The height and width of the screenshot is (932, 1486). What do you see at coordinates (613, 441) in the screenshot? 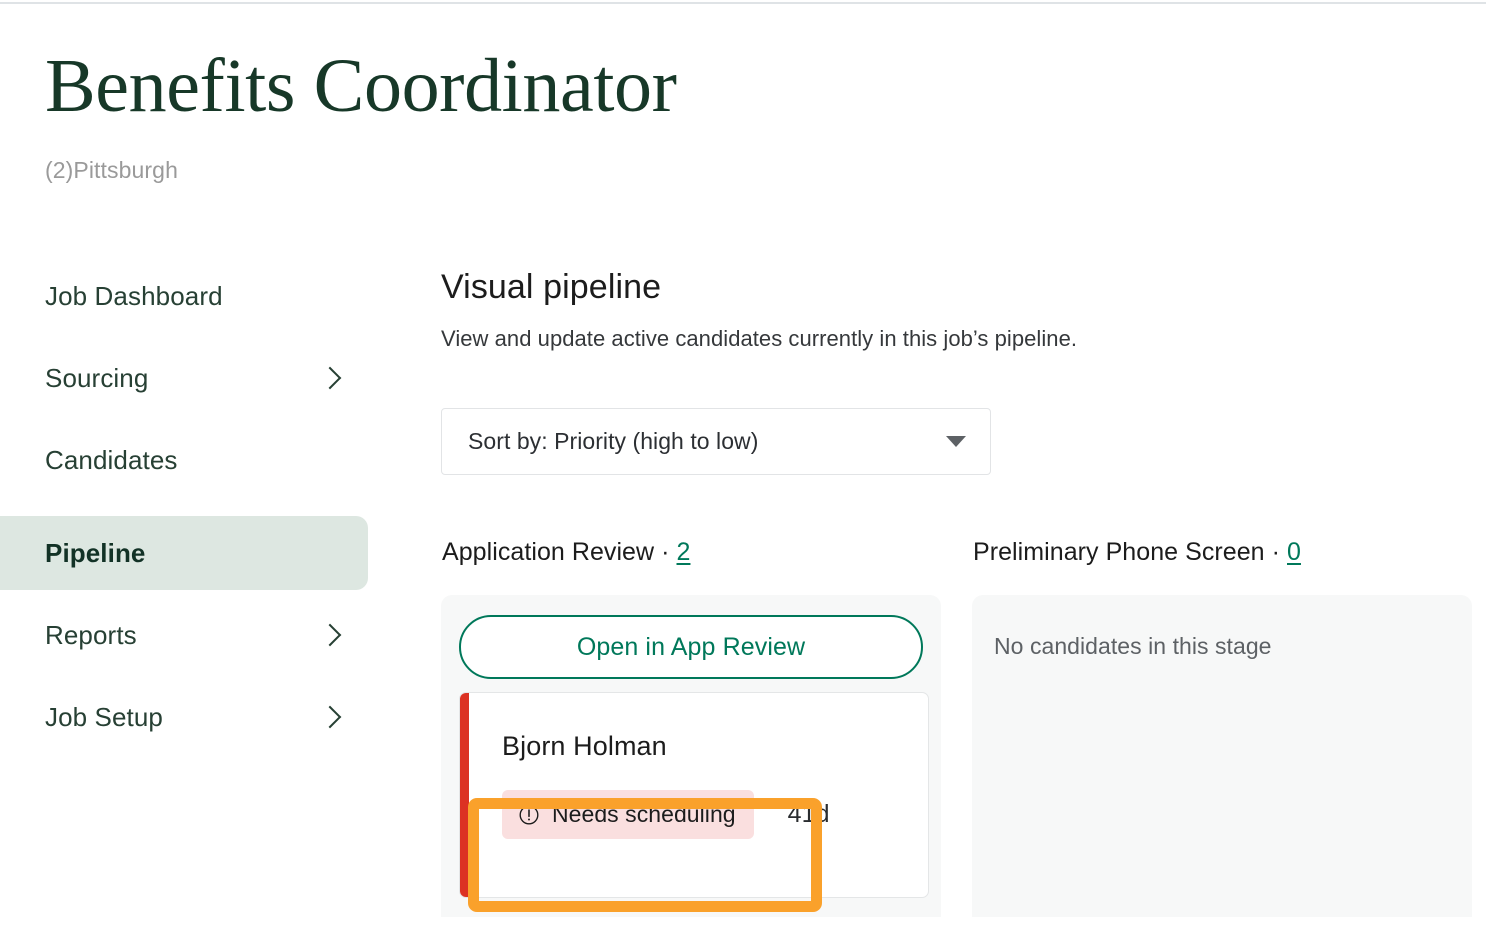
I see `sort-by-value: Sort by: Priority (high to low)` at bounding box center [613, 441].